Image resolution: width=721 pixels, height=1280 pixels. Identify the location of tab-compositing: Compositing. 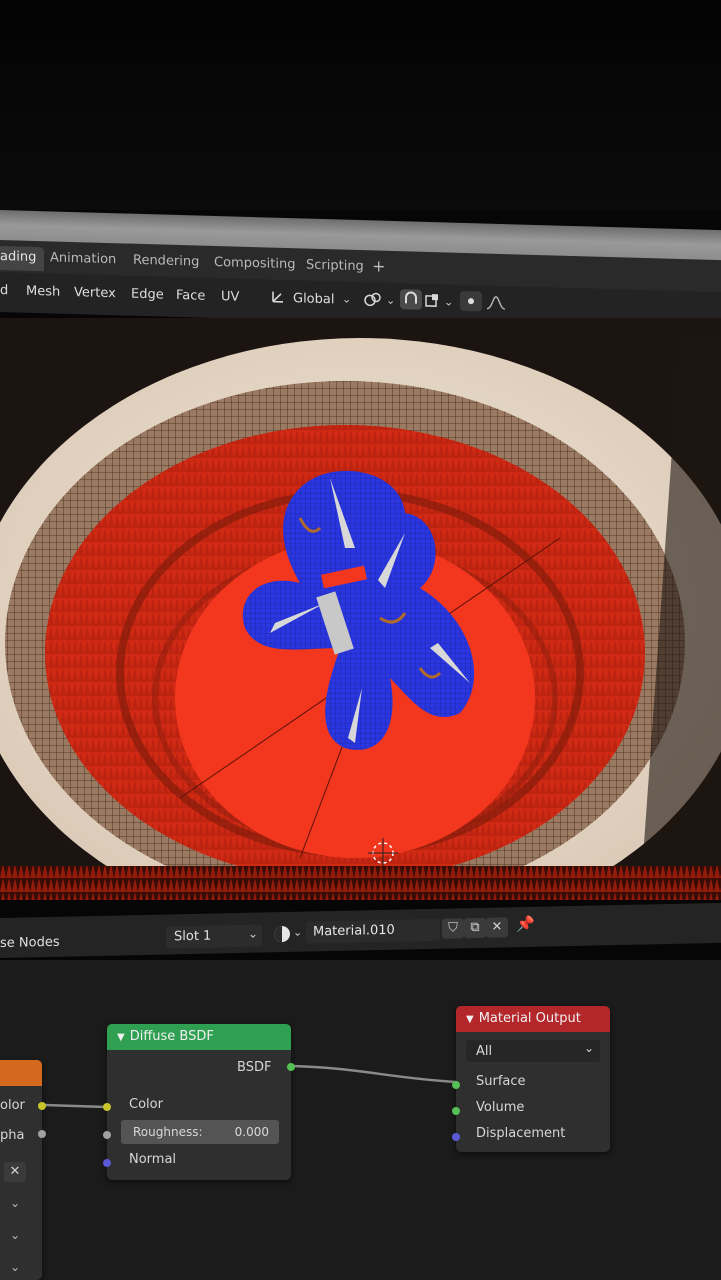
(255, 263).